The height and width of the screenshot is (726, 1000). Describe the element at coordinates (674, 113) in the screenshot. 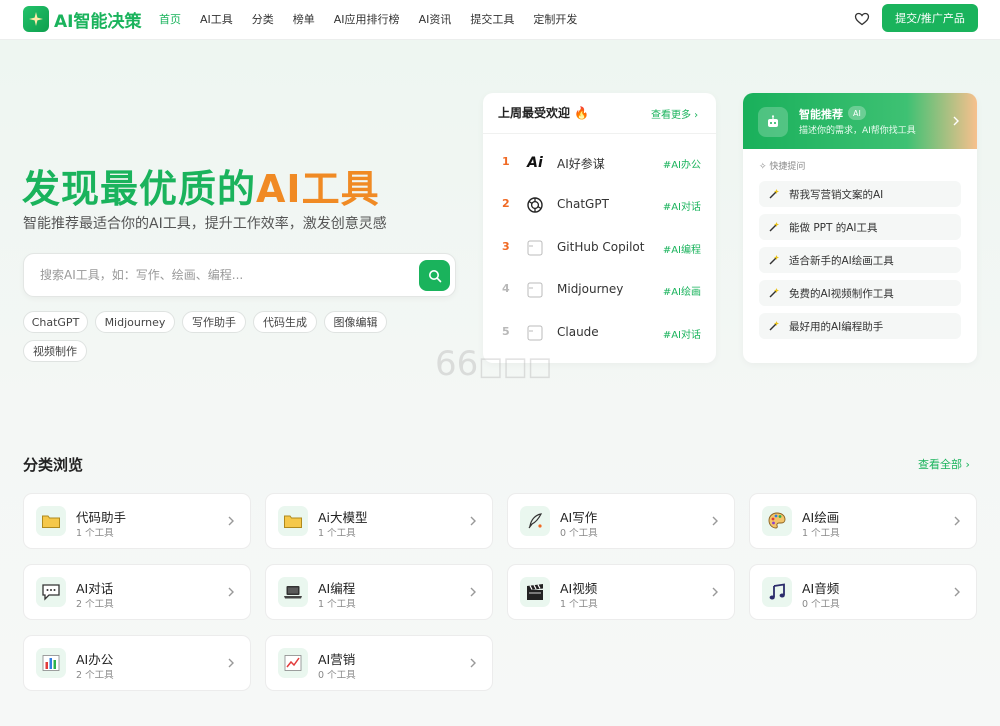

I see `popular-more-link: 查看更多 ›` at that location.